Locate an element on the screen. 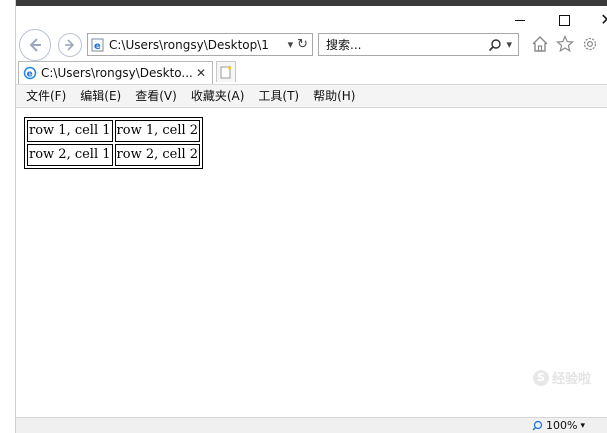 This screenshot has width=607, height=433. forward-button is located at coordinates (70, 45).